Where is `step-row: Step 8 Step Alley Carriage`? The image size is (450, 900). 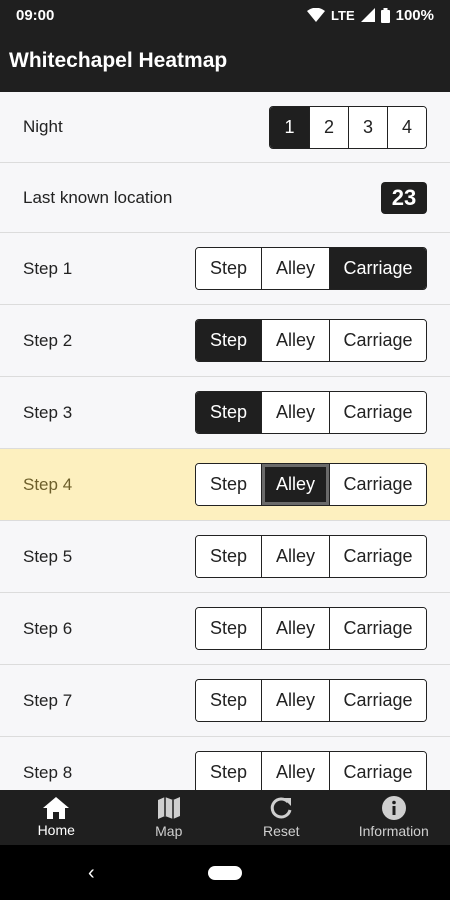 step-row: Step 8 Step Alley Carriage is located at coordinates (225, 763).